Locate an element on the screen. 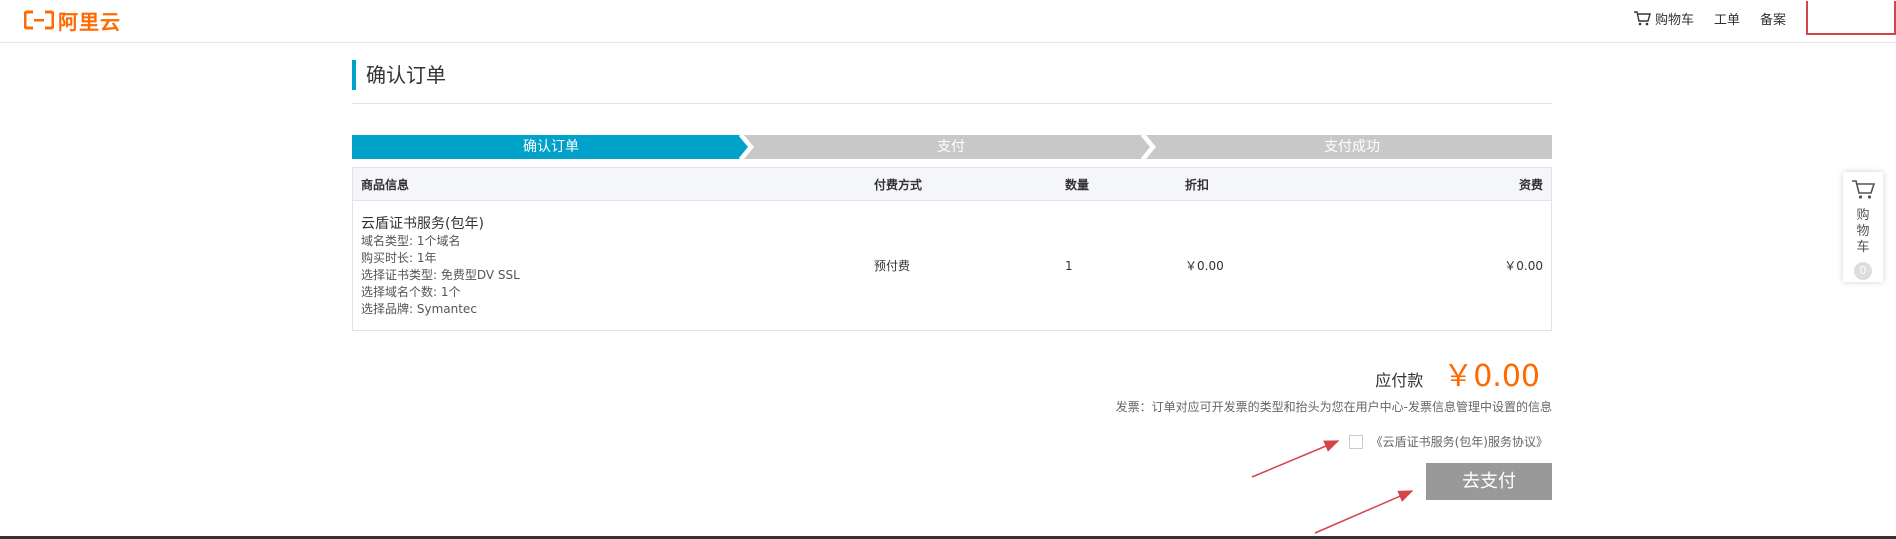 This screenshot has width=1896, height=539. agreement-link: 《云盾证书服务(包年)服务协议》 is located at coordinates (1459, 441).